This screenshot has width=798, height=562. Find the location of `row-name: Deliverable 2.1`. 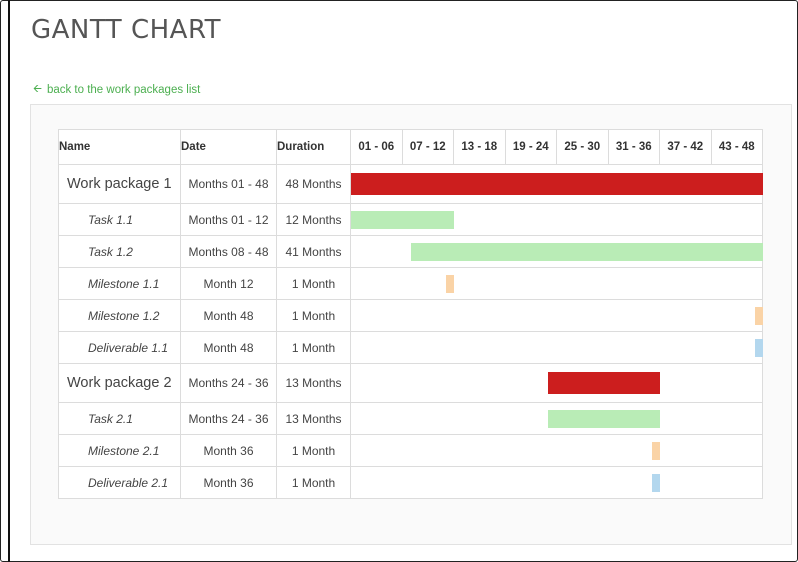

row-name: Deliverable 2.1 is located at coordinates (119, 482).